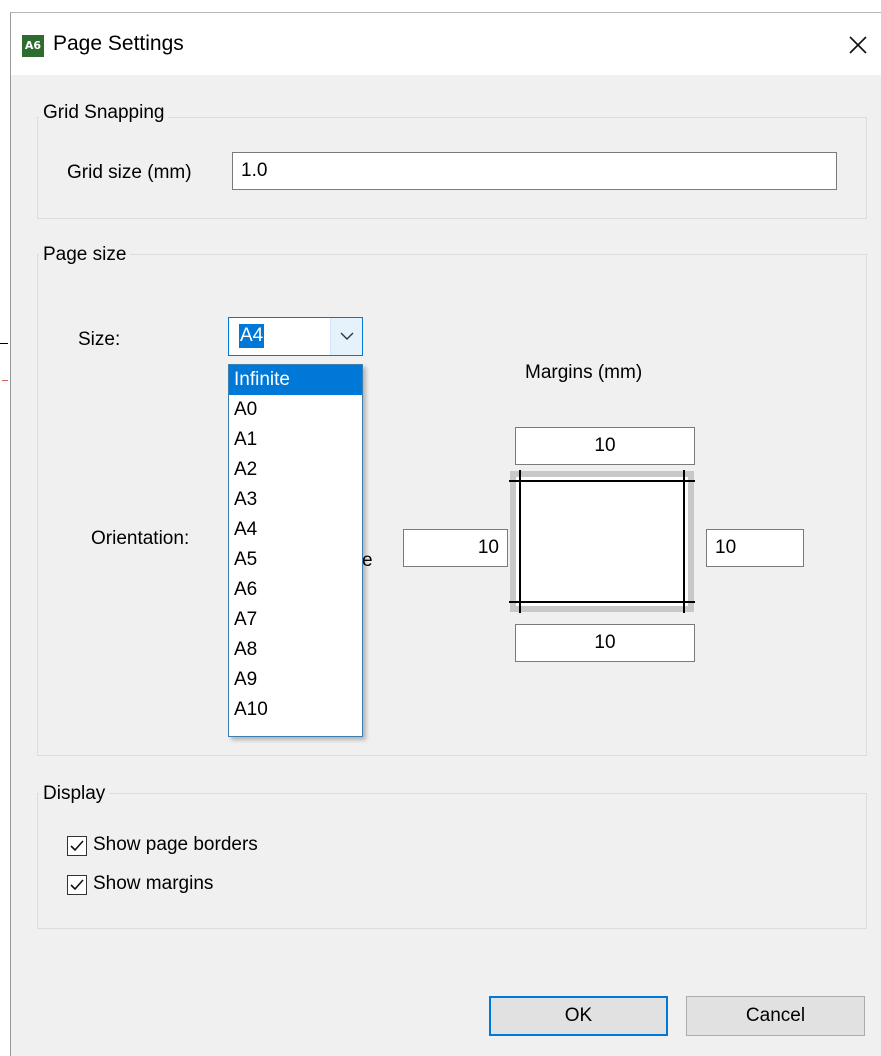 Image resolution: width=881 pixels, height=1056 pixels. What do you see at coordinates (252, 336) in the screenshot?
I see `size-combobox-value: A4` at bounding box center [252, 336].